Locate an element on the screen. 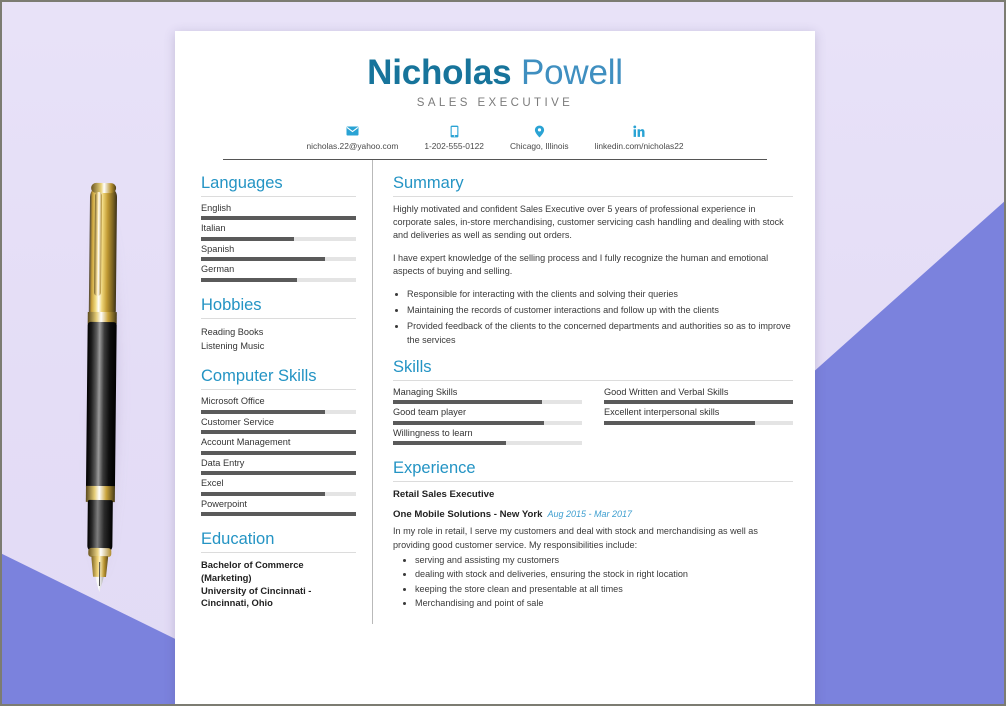 Image resolution: width=1006 pixels, height=706 pixels. hobbies-rule is located at coordinates (278, 318).